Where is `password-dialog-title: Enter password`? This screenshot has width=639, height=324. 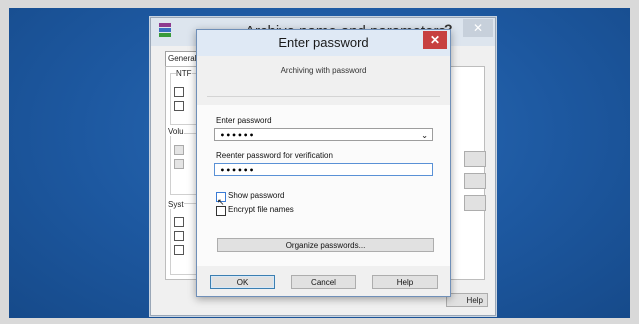 password-dialog-title: Enter password is located at coordinates (323, 42).